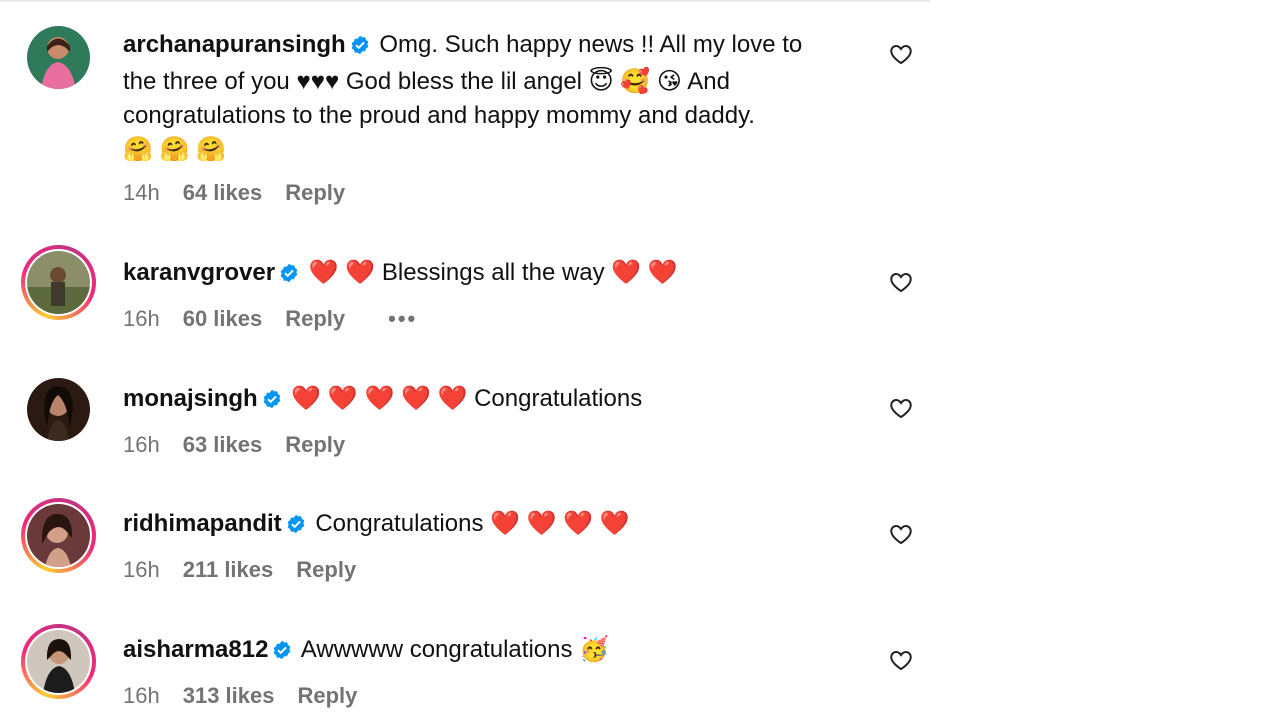  I want to click on comment-likes: 63 likes, so click(223, 445).